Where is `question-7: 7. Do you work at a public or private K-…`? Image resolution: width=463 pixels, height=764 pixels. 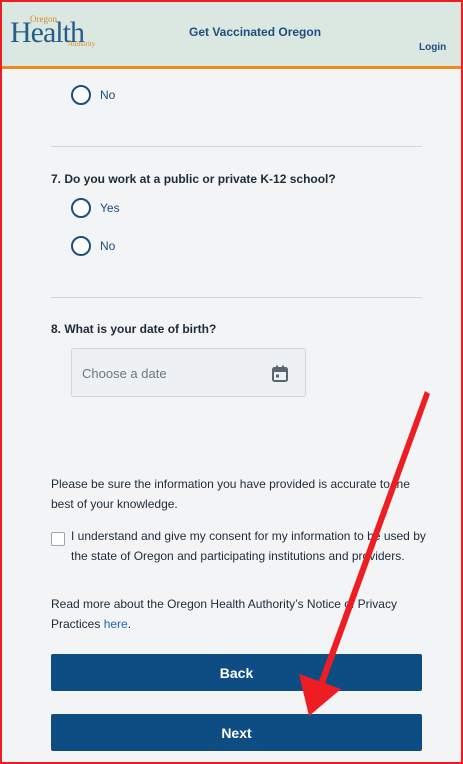
question-7: 7. Do you work at a public or private K-… is located at coordinates (193, 179).